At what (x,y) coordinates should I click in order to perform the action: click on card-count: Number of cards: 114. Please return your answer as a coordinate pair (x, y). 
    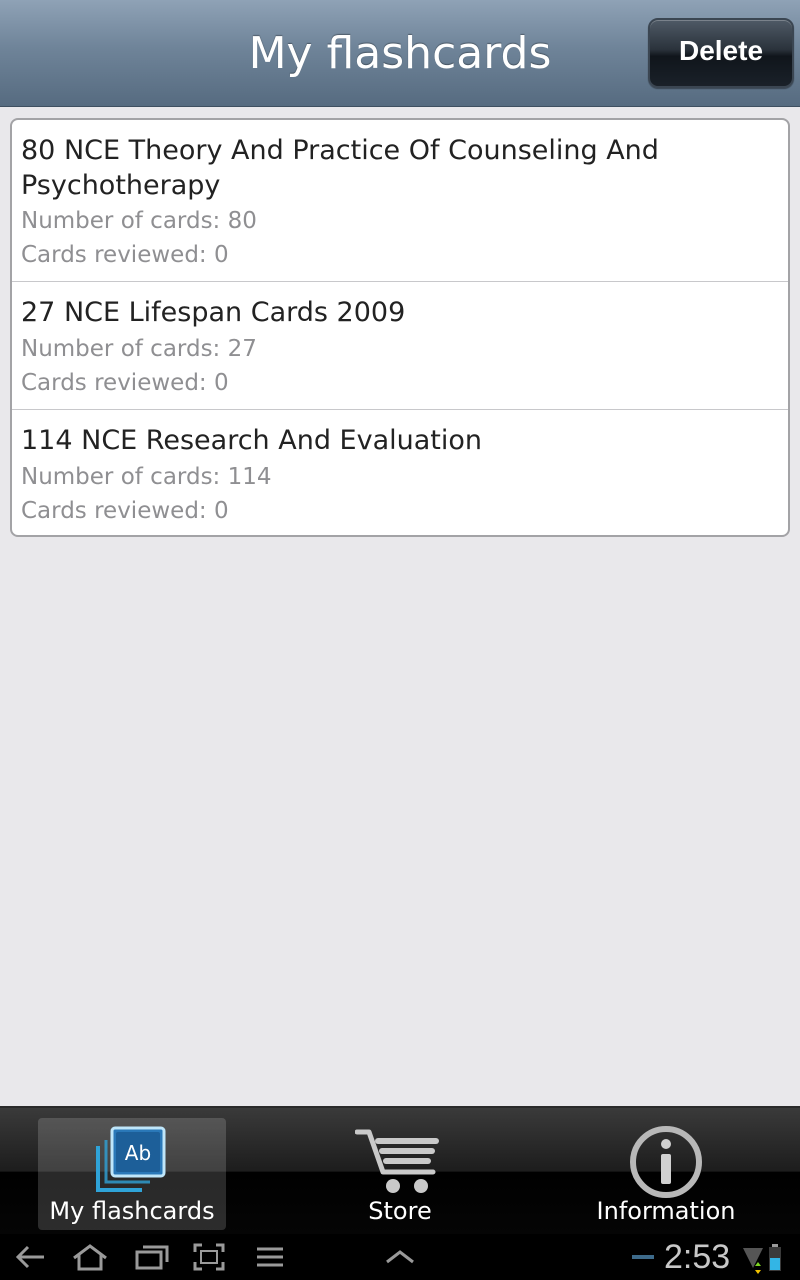
    Looking at the image, I should click on (146, 477).